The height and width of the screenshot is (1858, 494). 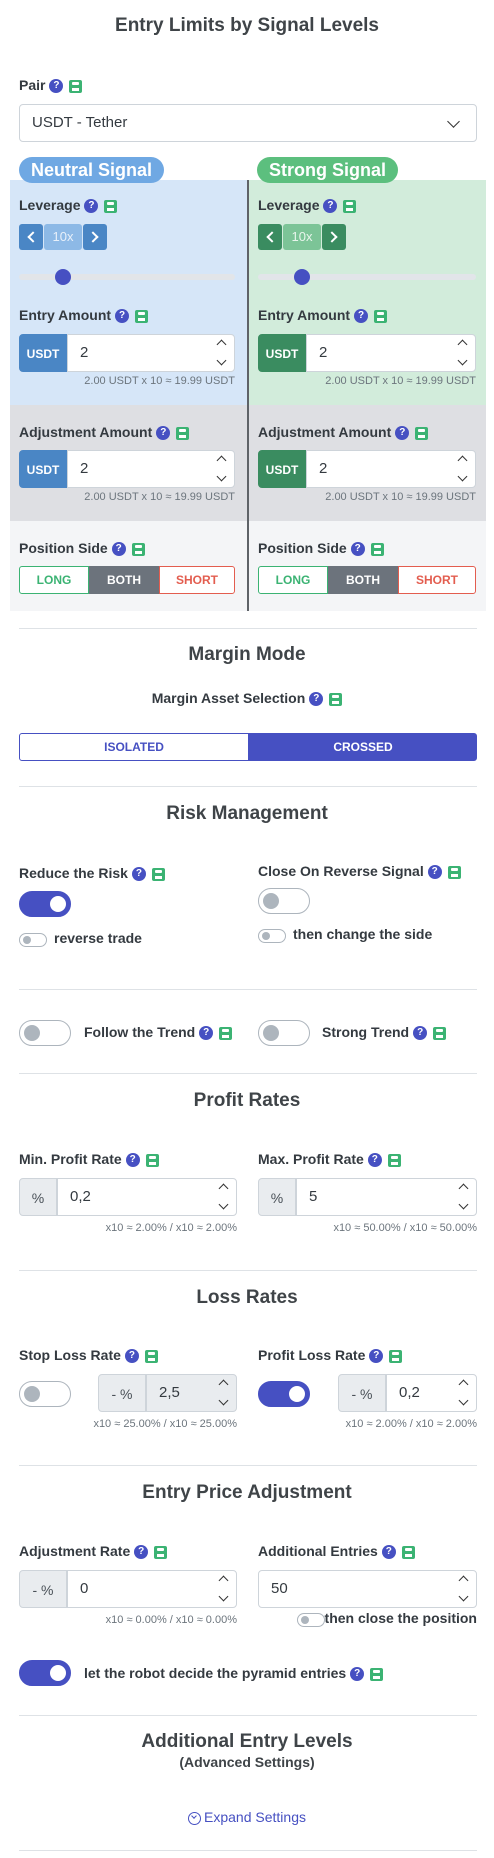 I want to click on strong-leverage-slider-thumb, so click(x=302, y=277).